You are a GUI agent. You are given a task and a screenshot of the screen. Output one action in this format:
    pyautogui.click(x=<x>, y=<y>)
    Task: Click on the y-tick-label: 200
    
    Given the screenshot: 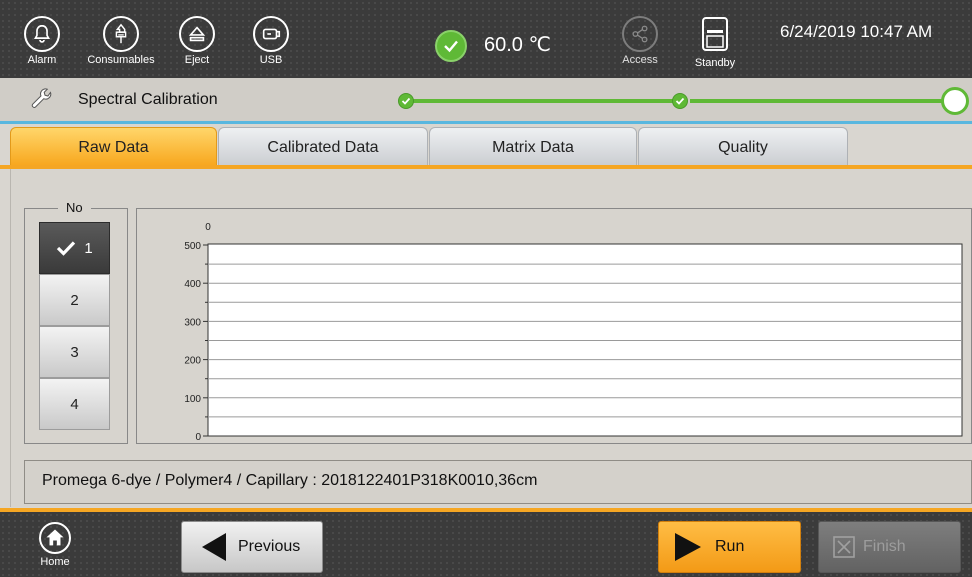 What is the action you would take?
    pyautogui.click(x=192, y=361)
    